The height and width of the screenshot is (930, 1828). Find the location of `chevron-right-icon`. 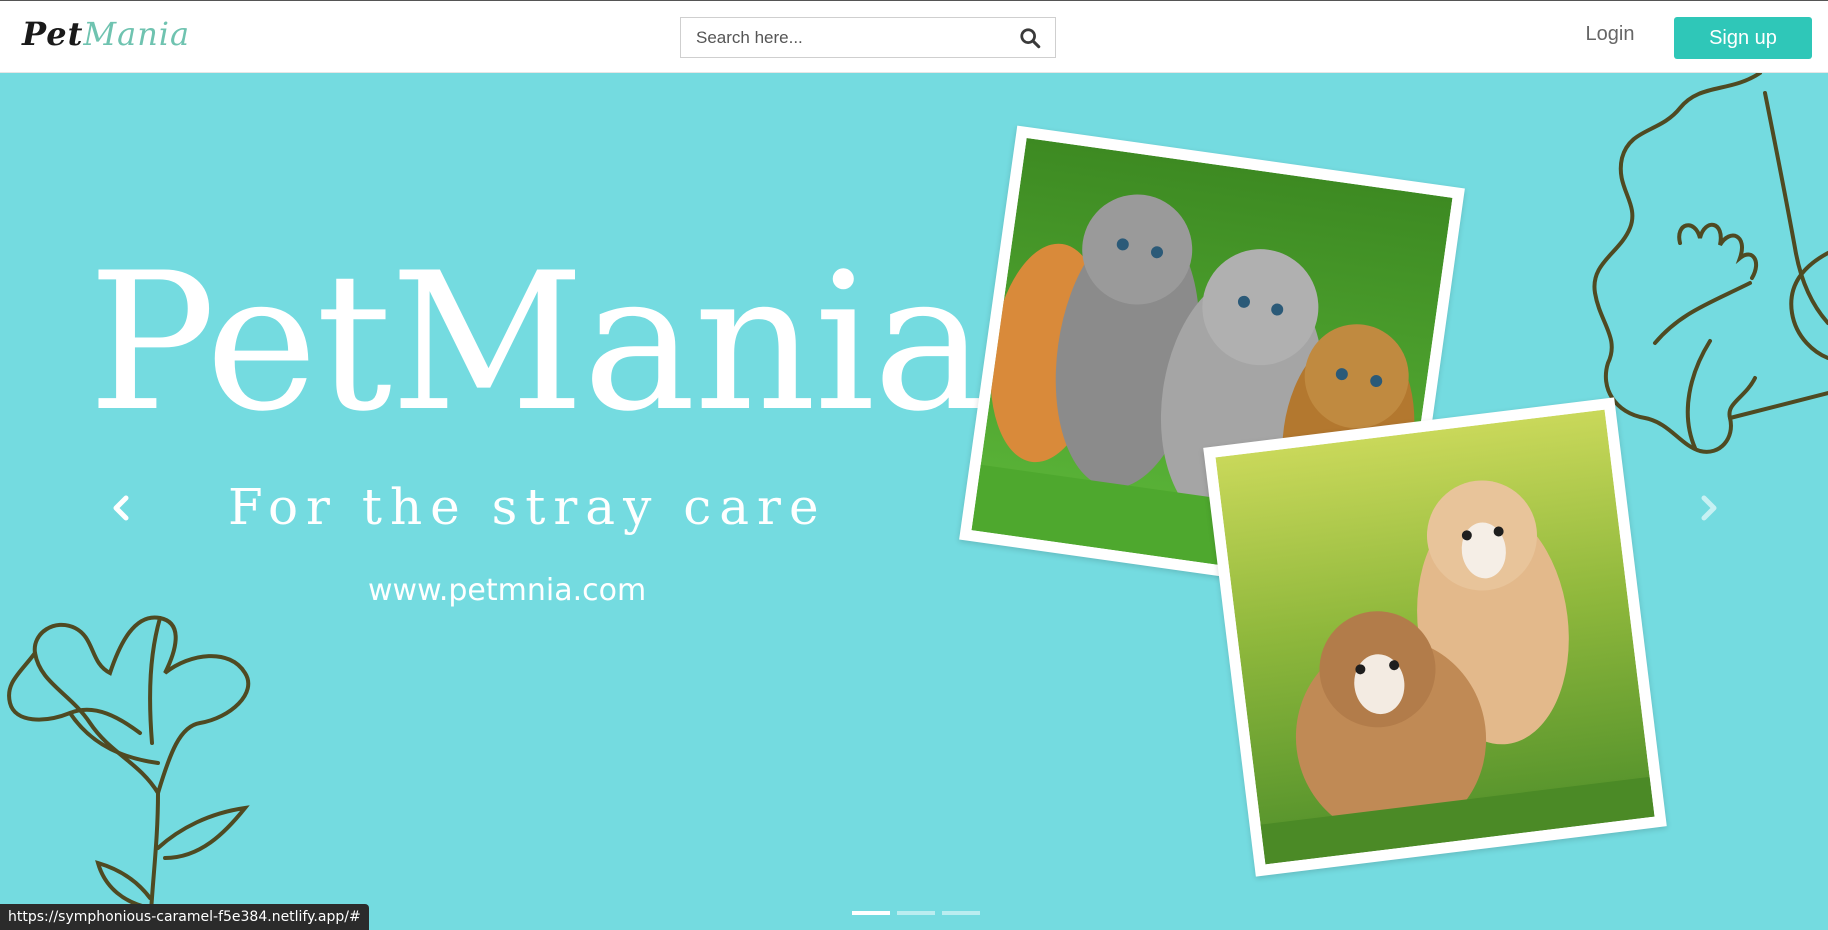

chevron-right-icon is located at coordinates (1708, 508).